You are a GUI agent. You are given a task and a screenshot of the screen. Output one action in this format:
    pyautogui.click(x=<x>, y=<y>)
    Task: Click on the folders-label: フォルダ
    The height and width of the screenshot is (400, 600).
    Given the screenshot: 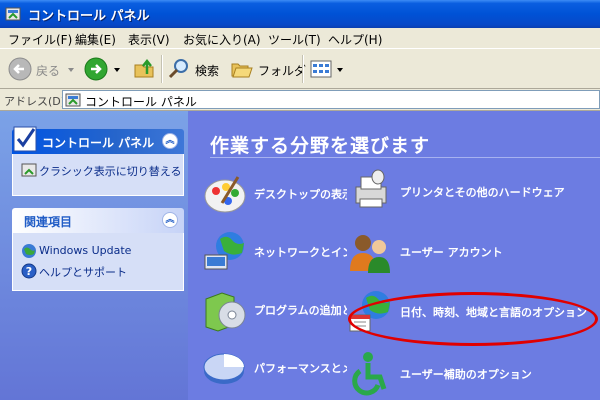 What is the action you would take?
    pyautogui.click(x=282, y=71)
    